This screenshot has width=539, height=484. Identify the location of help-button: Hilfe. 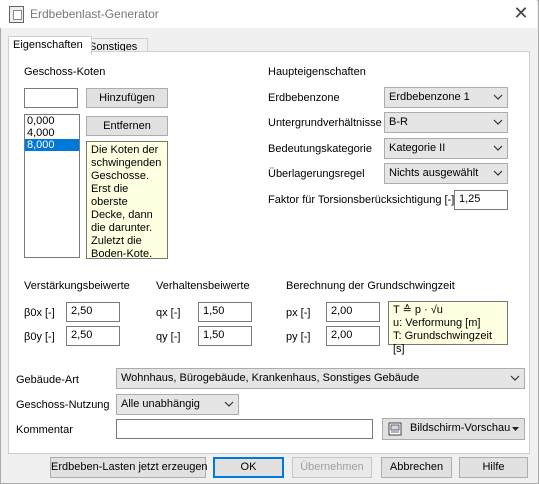
(493, 467).